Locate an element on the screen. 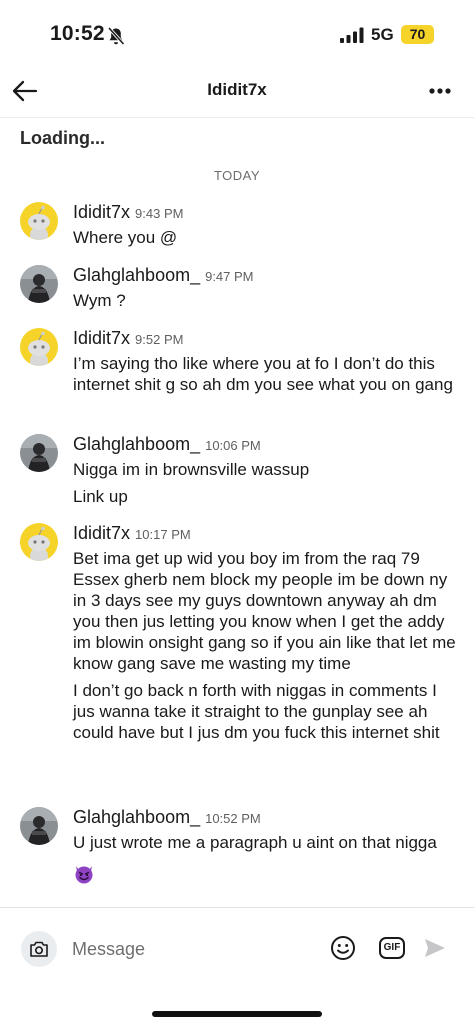 The height and width of the screenshot is (1027, 474). status-time: 10:52 is located at coordinates (77, 33).